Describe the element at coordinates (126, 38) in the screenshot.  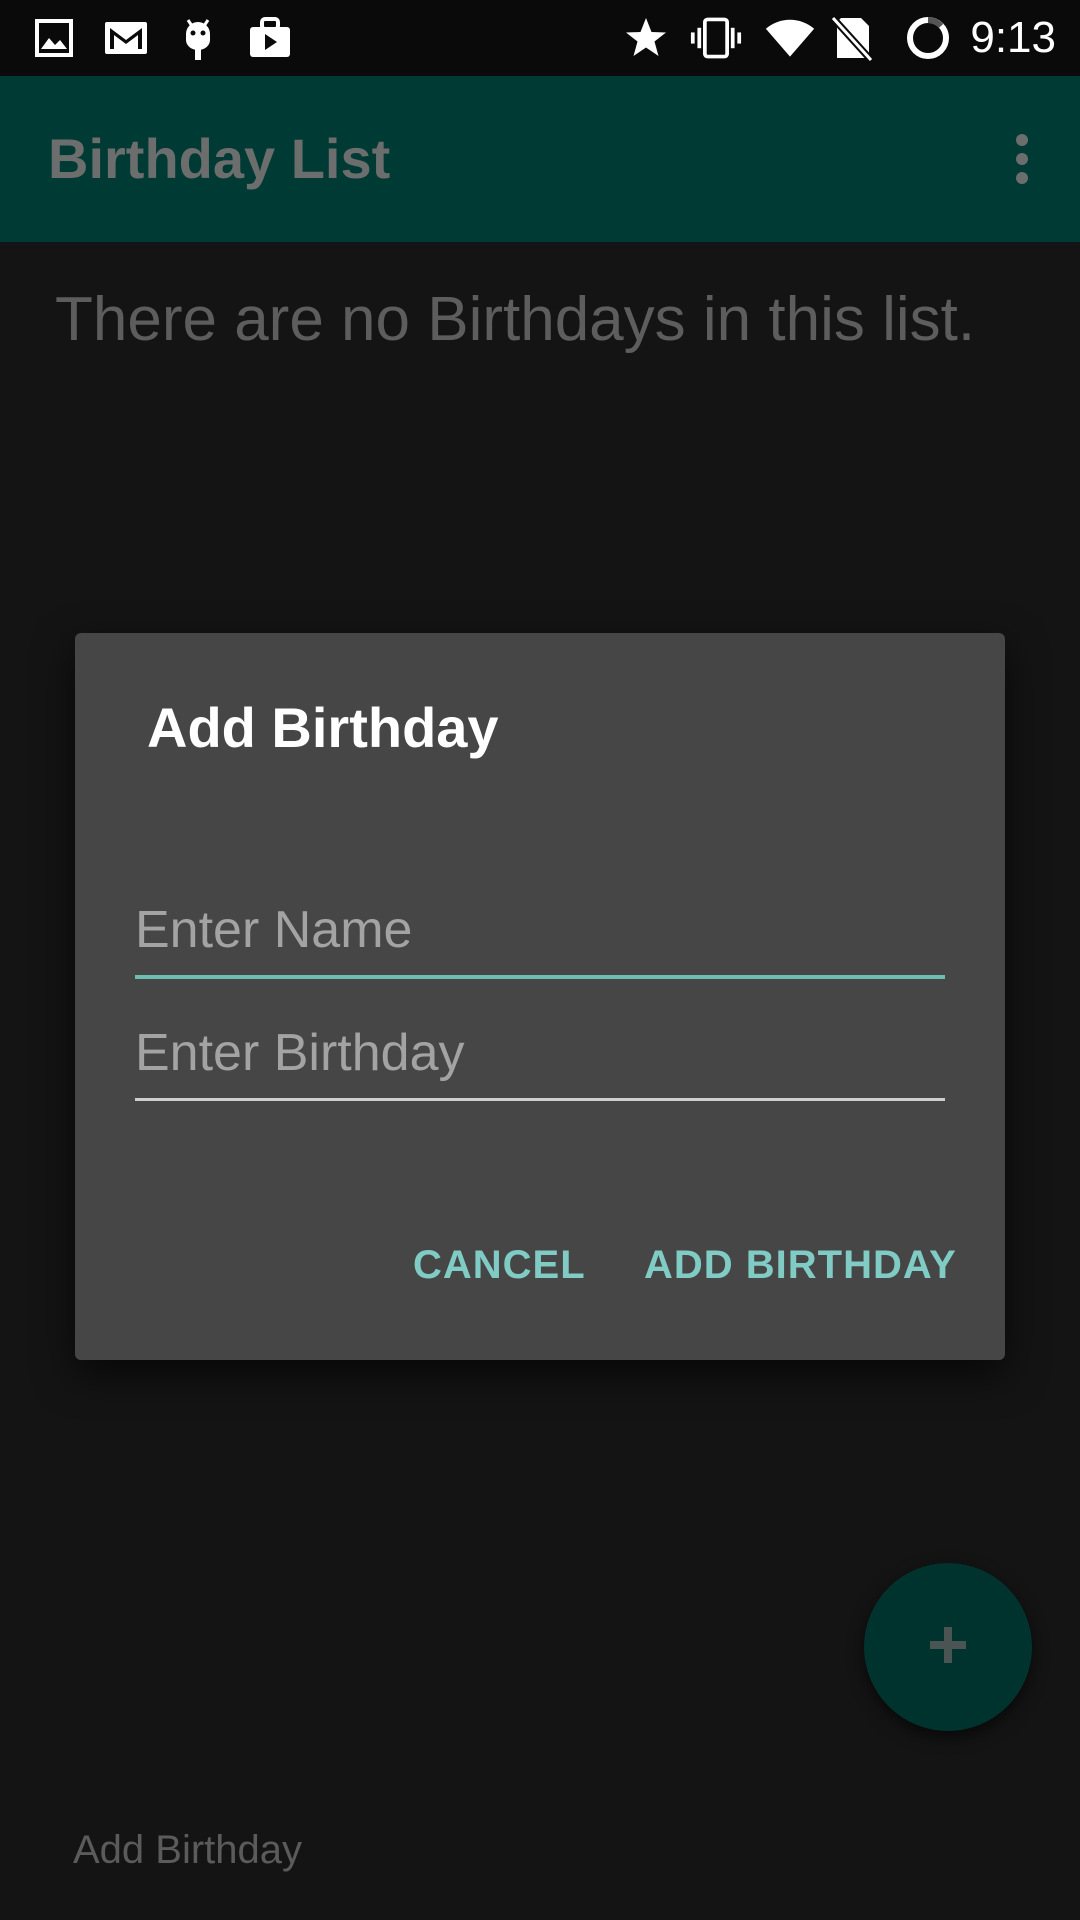
I see `gmail-icon` at that location.